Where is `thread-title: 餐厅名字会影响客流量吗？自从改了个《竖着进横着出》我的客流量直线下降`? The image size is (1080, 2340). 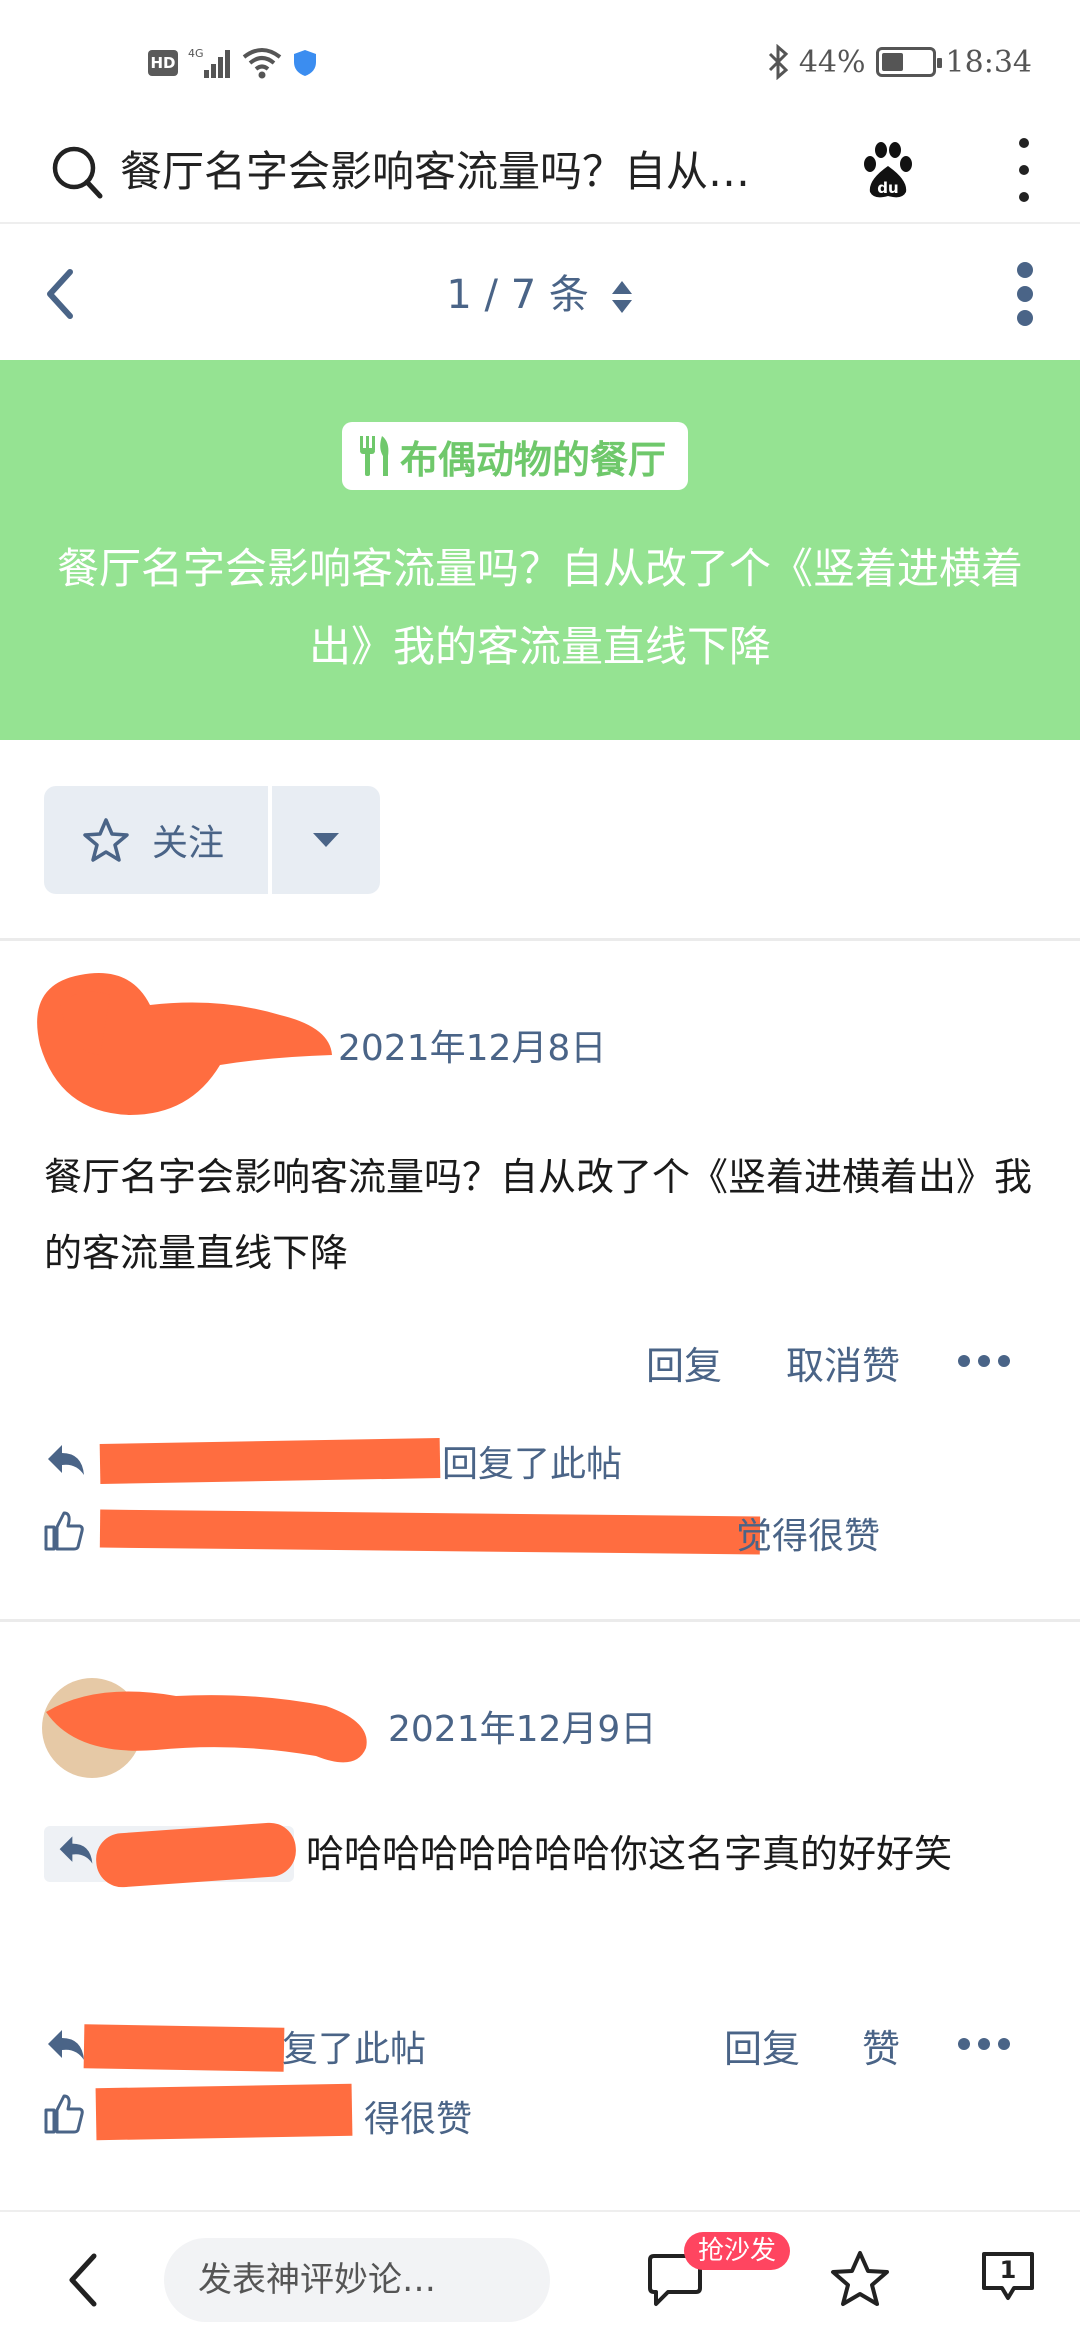
thread-title: 餐厅名字会影响客流量吗？自从改了个《竖着进横着出》我的客流量直线下降 is located at coordinates (539, 607).